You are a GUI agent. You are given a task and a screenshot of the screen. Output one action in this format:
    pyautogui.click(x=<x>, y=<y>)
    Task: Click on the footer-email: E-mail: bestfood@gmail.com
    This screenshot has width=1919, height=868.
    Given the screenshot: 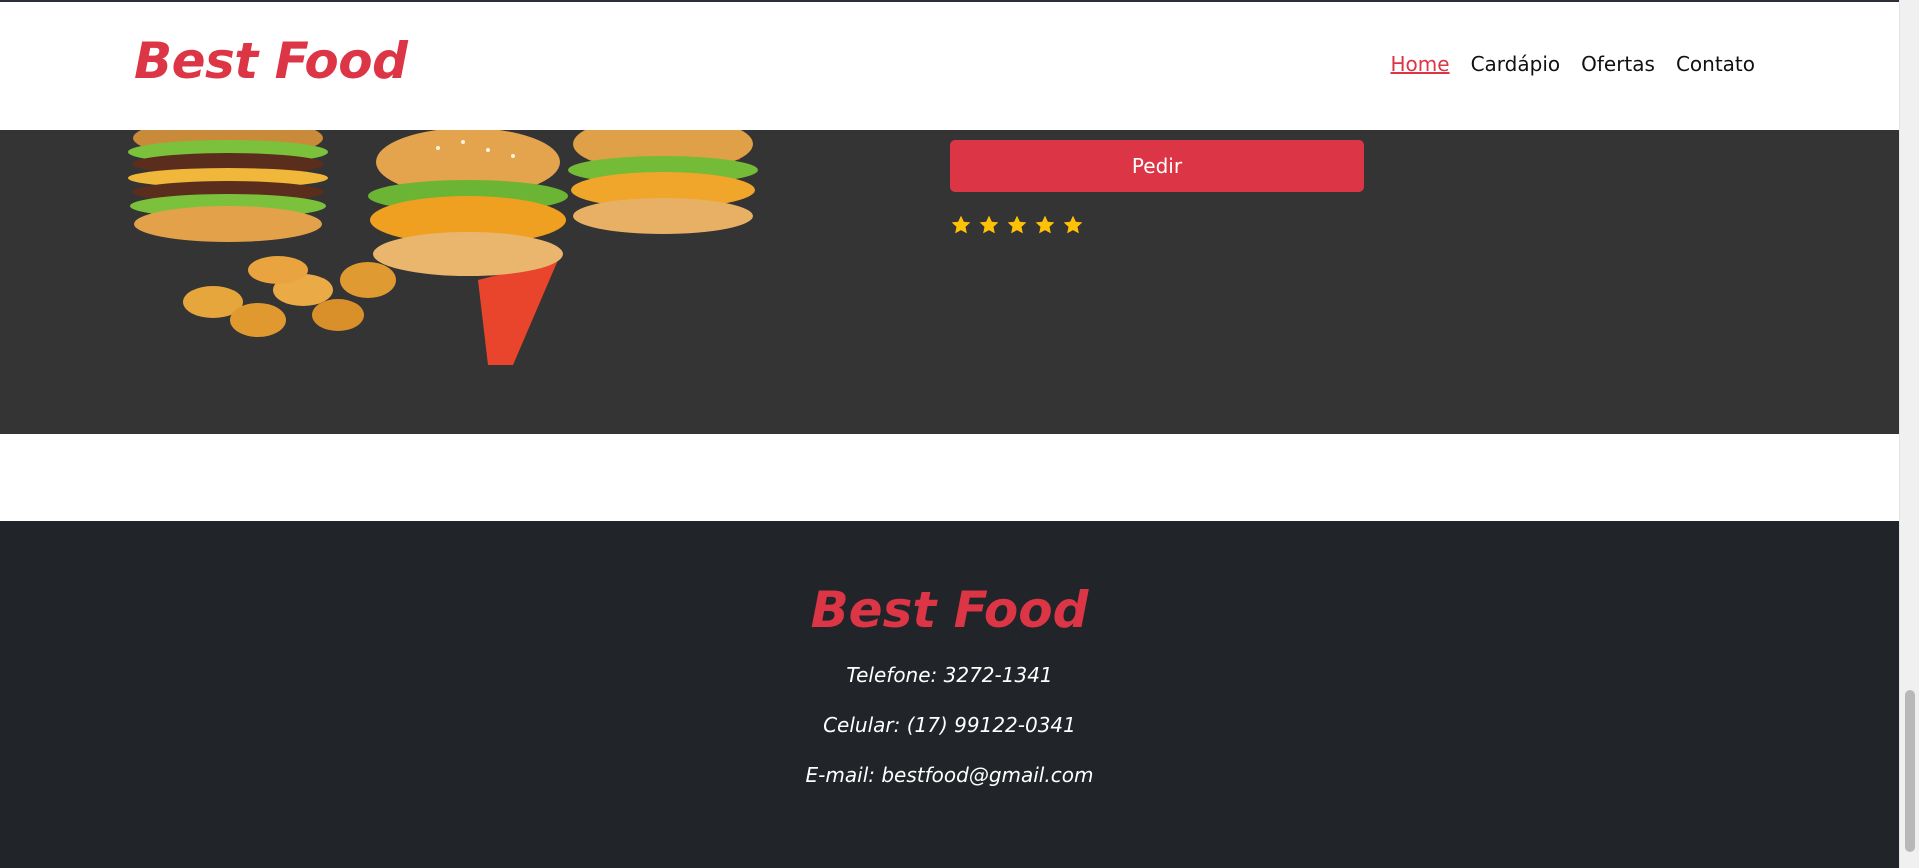 What is the action you would take?
    pyautogui.click(x=949, y=775)
    